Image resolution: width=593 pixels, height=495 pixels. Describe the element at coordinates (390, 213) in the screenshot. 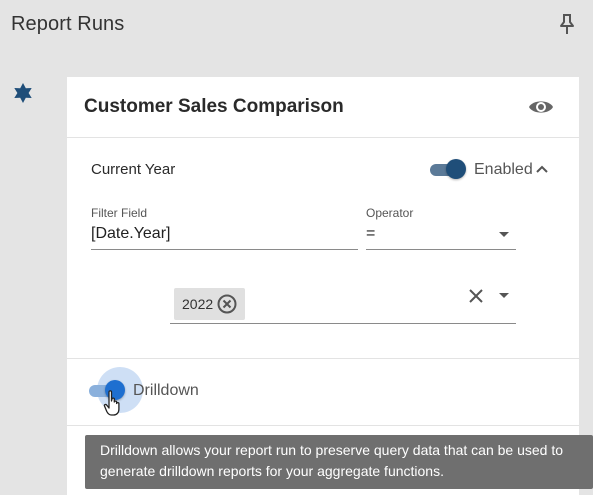

I see `operator-label: Operator` at that location.